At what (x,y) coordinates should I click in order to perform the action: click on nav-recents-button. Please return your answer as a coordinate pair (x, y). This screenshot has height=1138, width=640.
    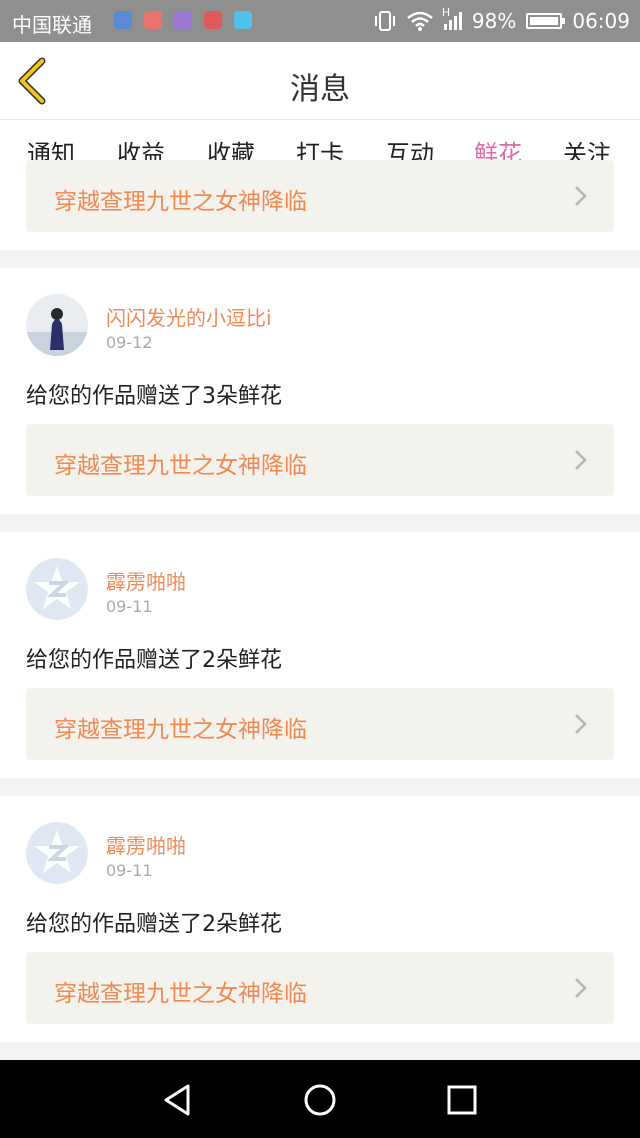
    Looking at the image, I should click on (462, 1100).